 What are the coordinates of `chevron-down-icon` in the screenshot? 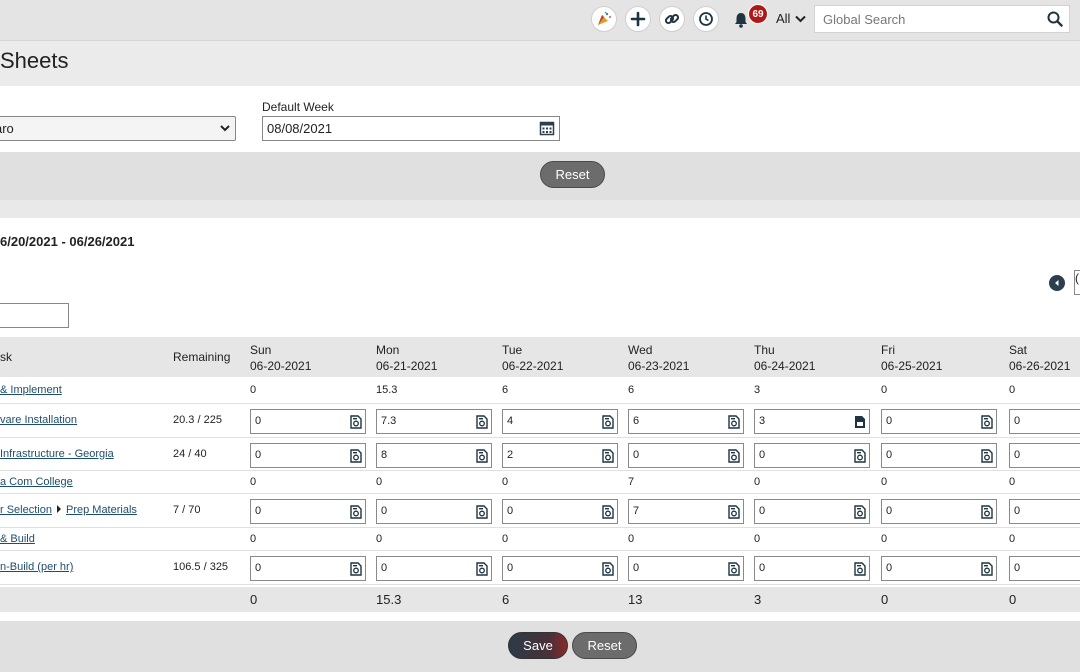 It's located at (225, 128).